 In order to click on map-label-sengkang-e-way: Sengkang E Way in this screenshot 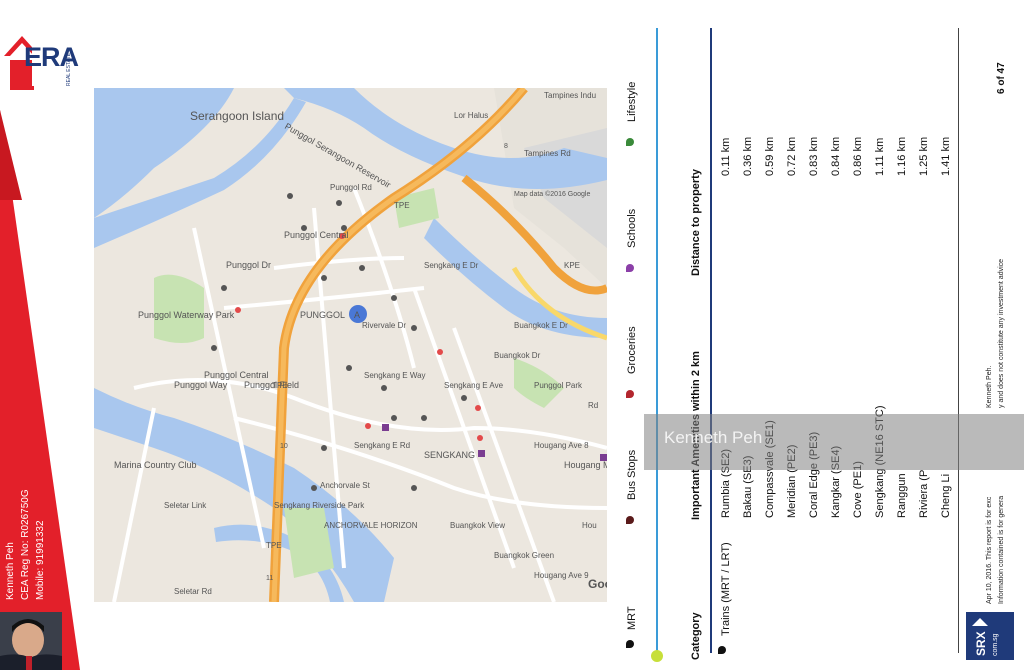, I will do `click(395, 375)`.